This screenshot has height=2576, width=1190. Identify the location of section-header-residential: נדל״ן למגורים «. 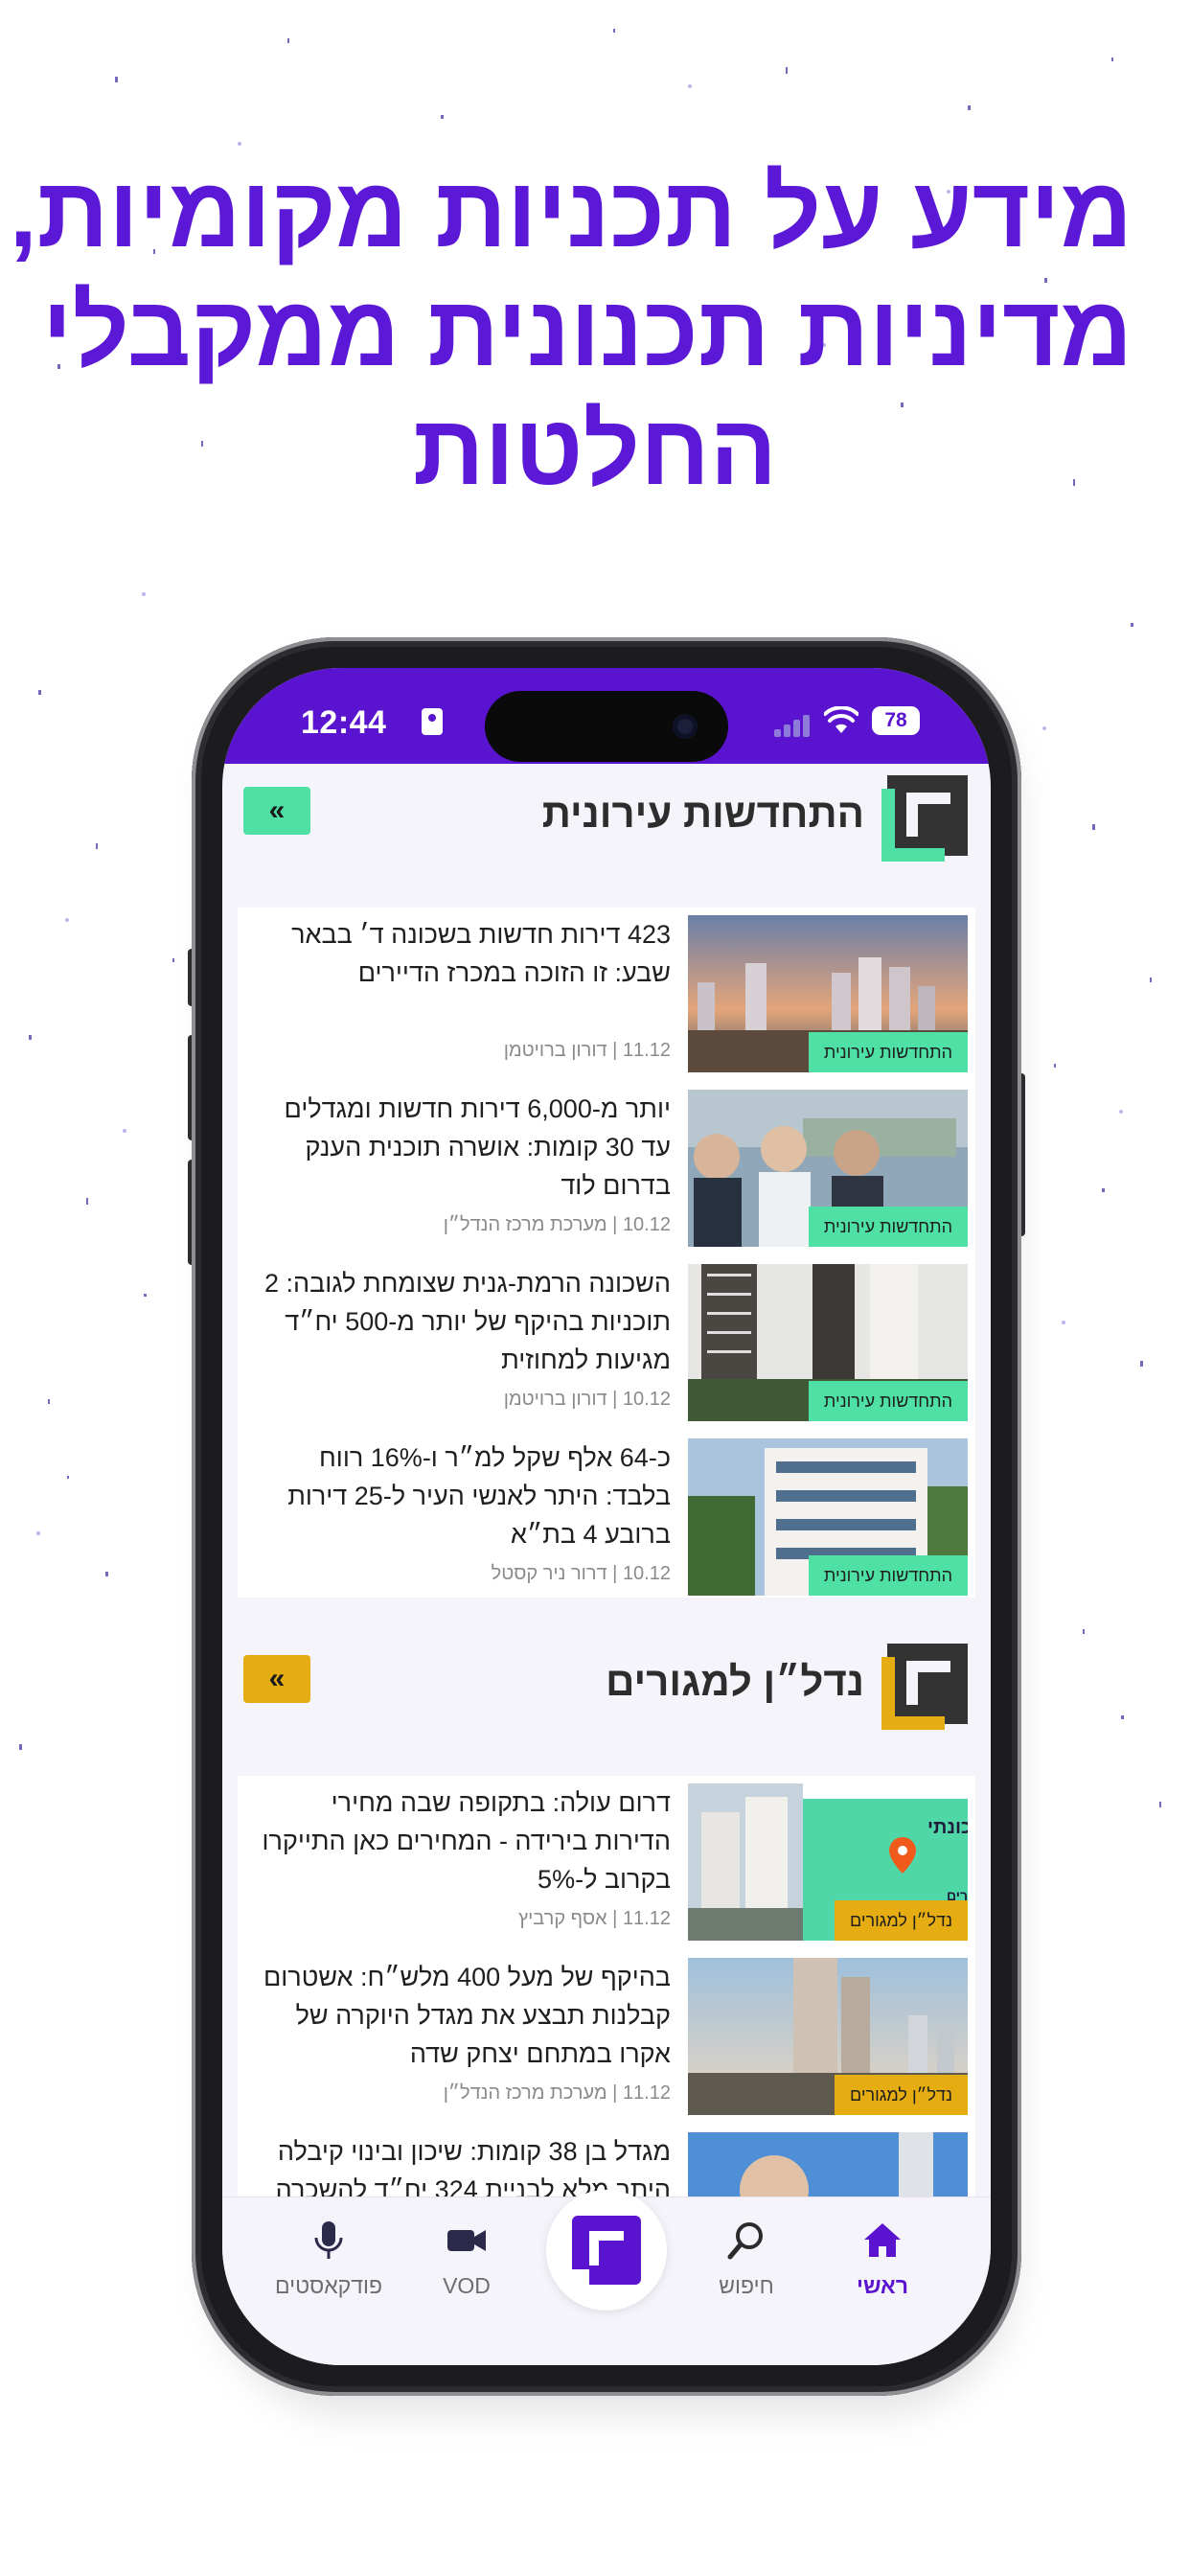
(606, 1690).